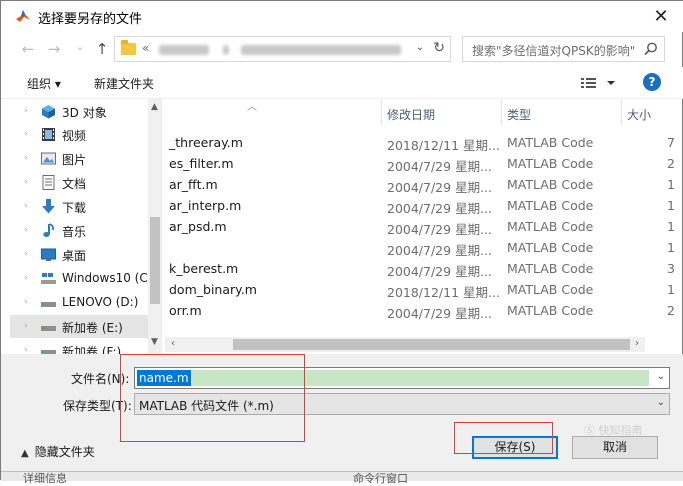  What do you see at coordinates (128, 47) in the screenshot?
I see `folder-icon` at bounding box center [128, 47].